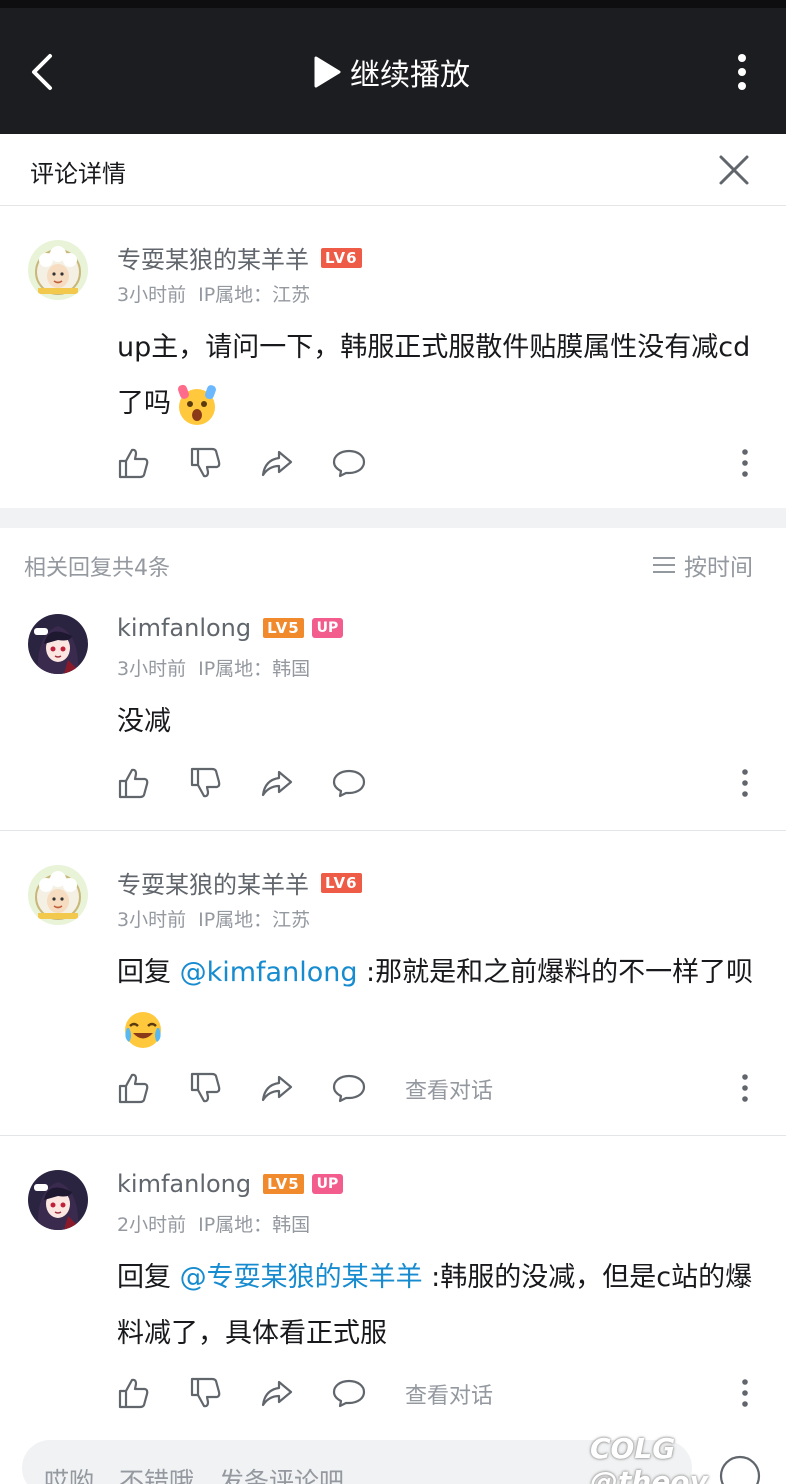 This screenshot has width=786, height=1484. What do you see at coordinates (143, 1029) in the screenshot?
I see `crying-laugh-emoji-icon` at bounding box center [143, 1029].